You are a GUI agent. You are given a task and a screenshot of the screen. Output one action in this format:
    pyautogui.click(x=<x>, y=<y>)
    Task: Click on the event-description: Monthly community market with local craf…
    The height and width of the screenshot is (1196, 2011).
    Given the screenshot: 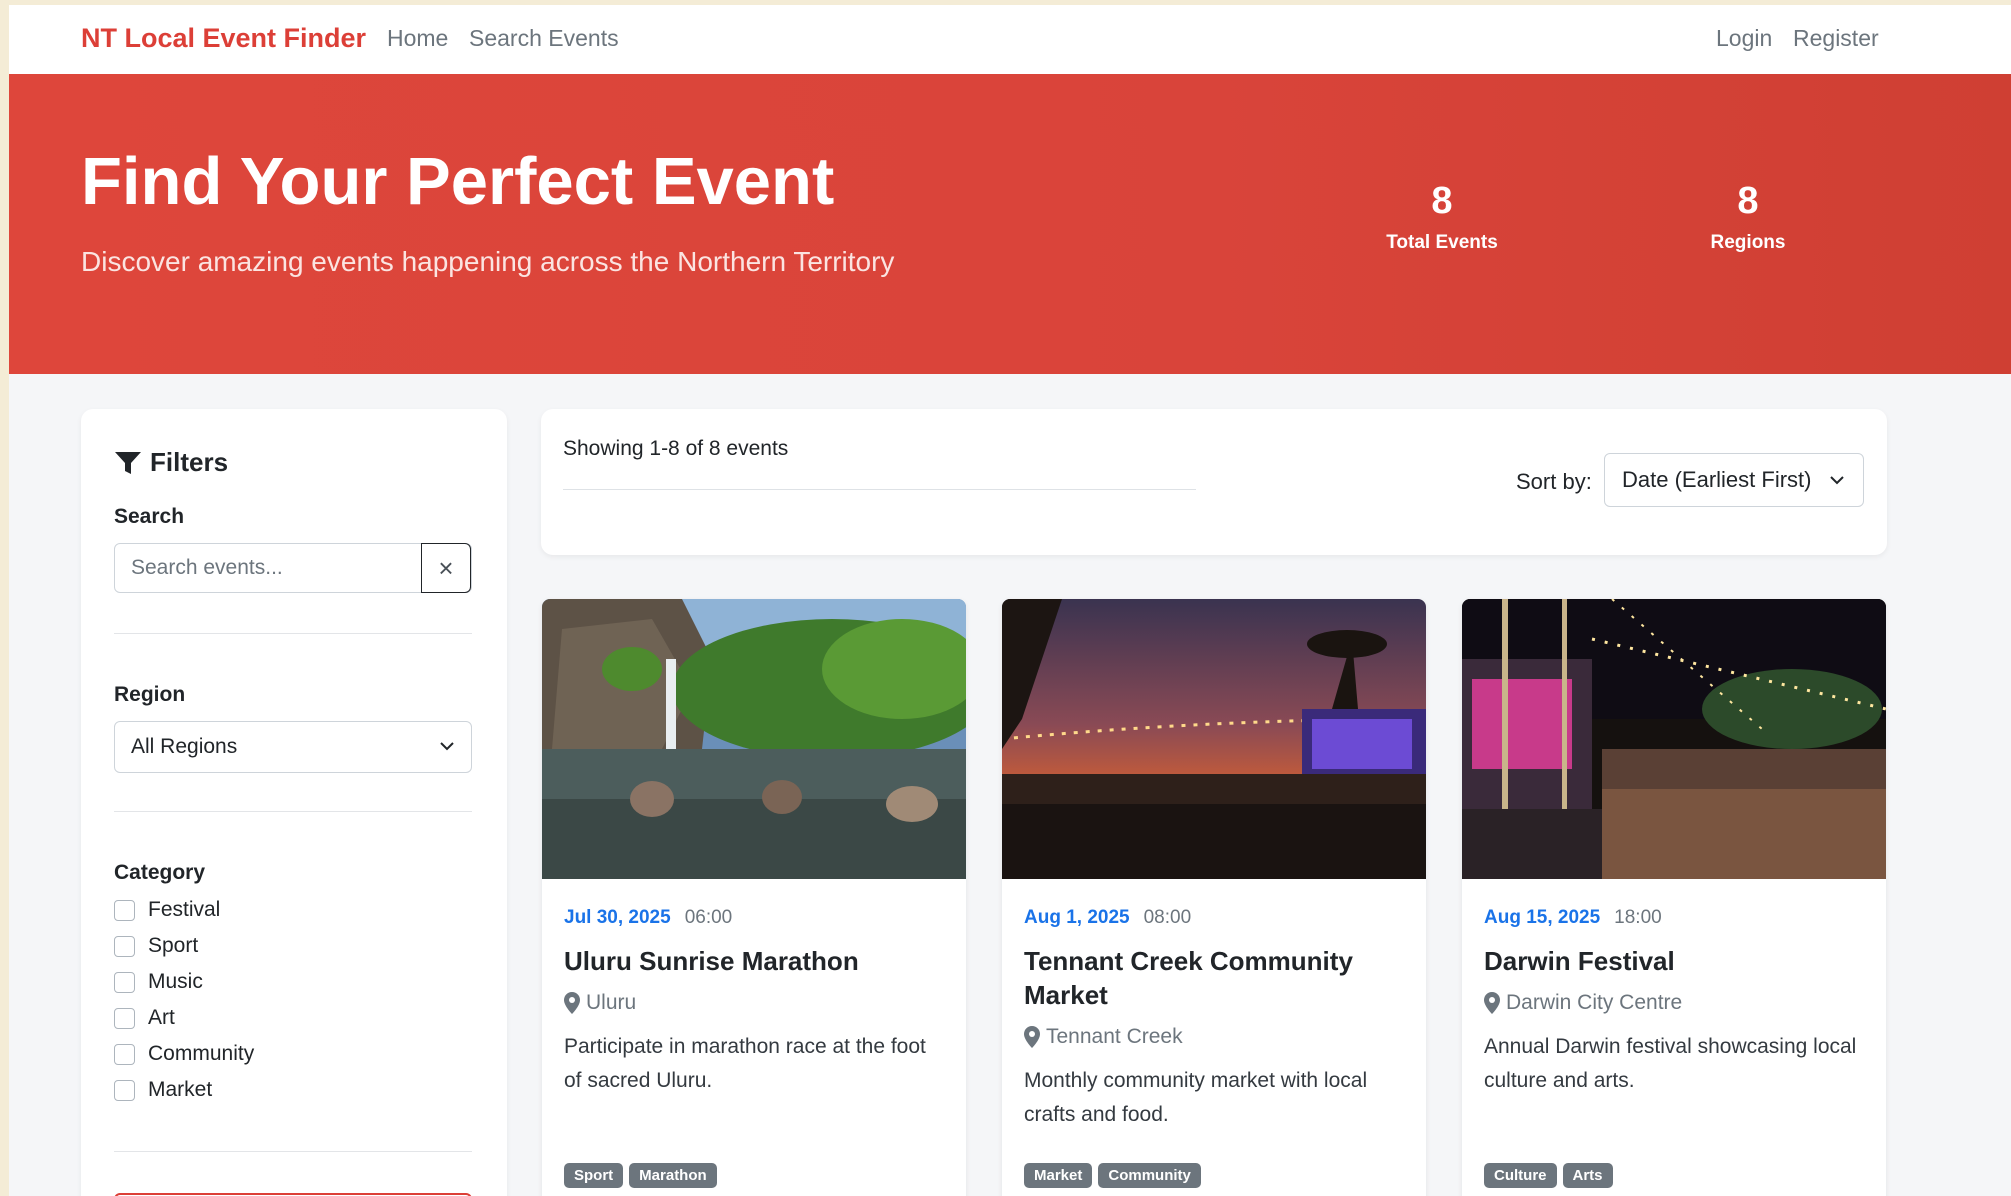 What is the action you would take?
    pyautogui.click(x=1196, y=1097)
    